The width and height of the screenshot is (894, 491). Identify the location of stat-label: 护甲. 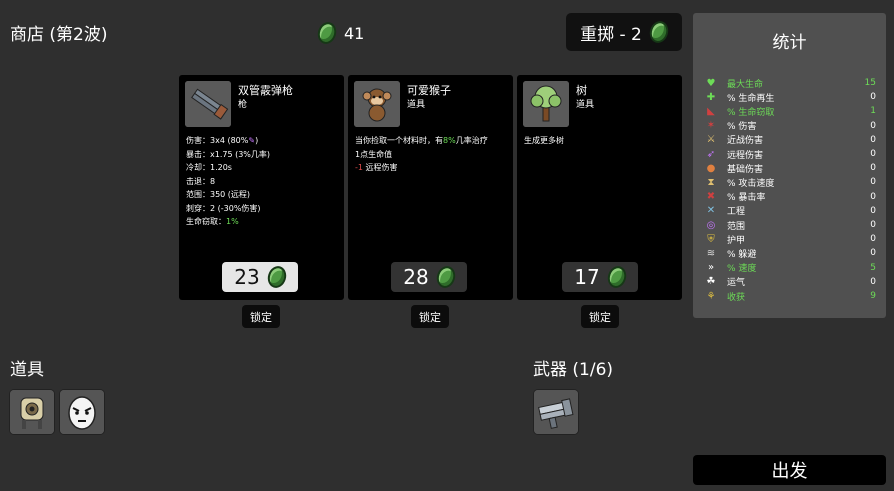
(736, 240).